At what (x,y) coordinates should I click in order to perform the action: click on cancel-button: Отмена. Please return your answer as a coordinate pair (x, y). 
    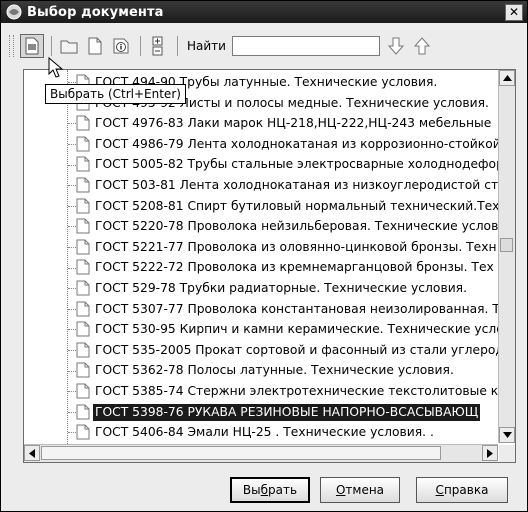
    Looking at the image, I should click on (360, 490).